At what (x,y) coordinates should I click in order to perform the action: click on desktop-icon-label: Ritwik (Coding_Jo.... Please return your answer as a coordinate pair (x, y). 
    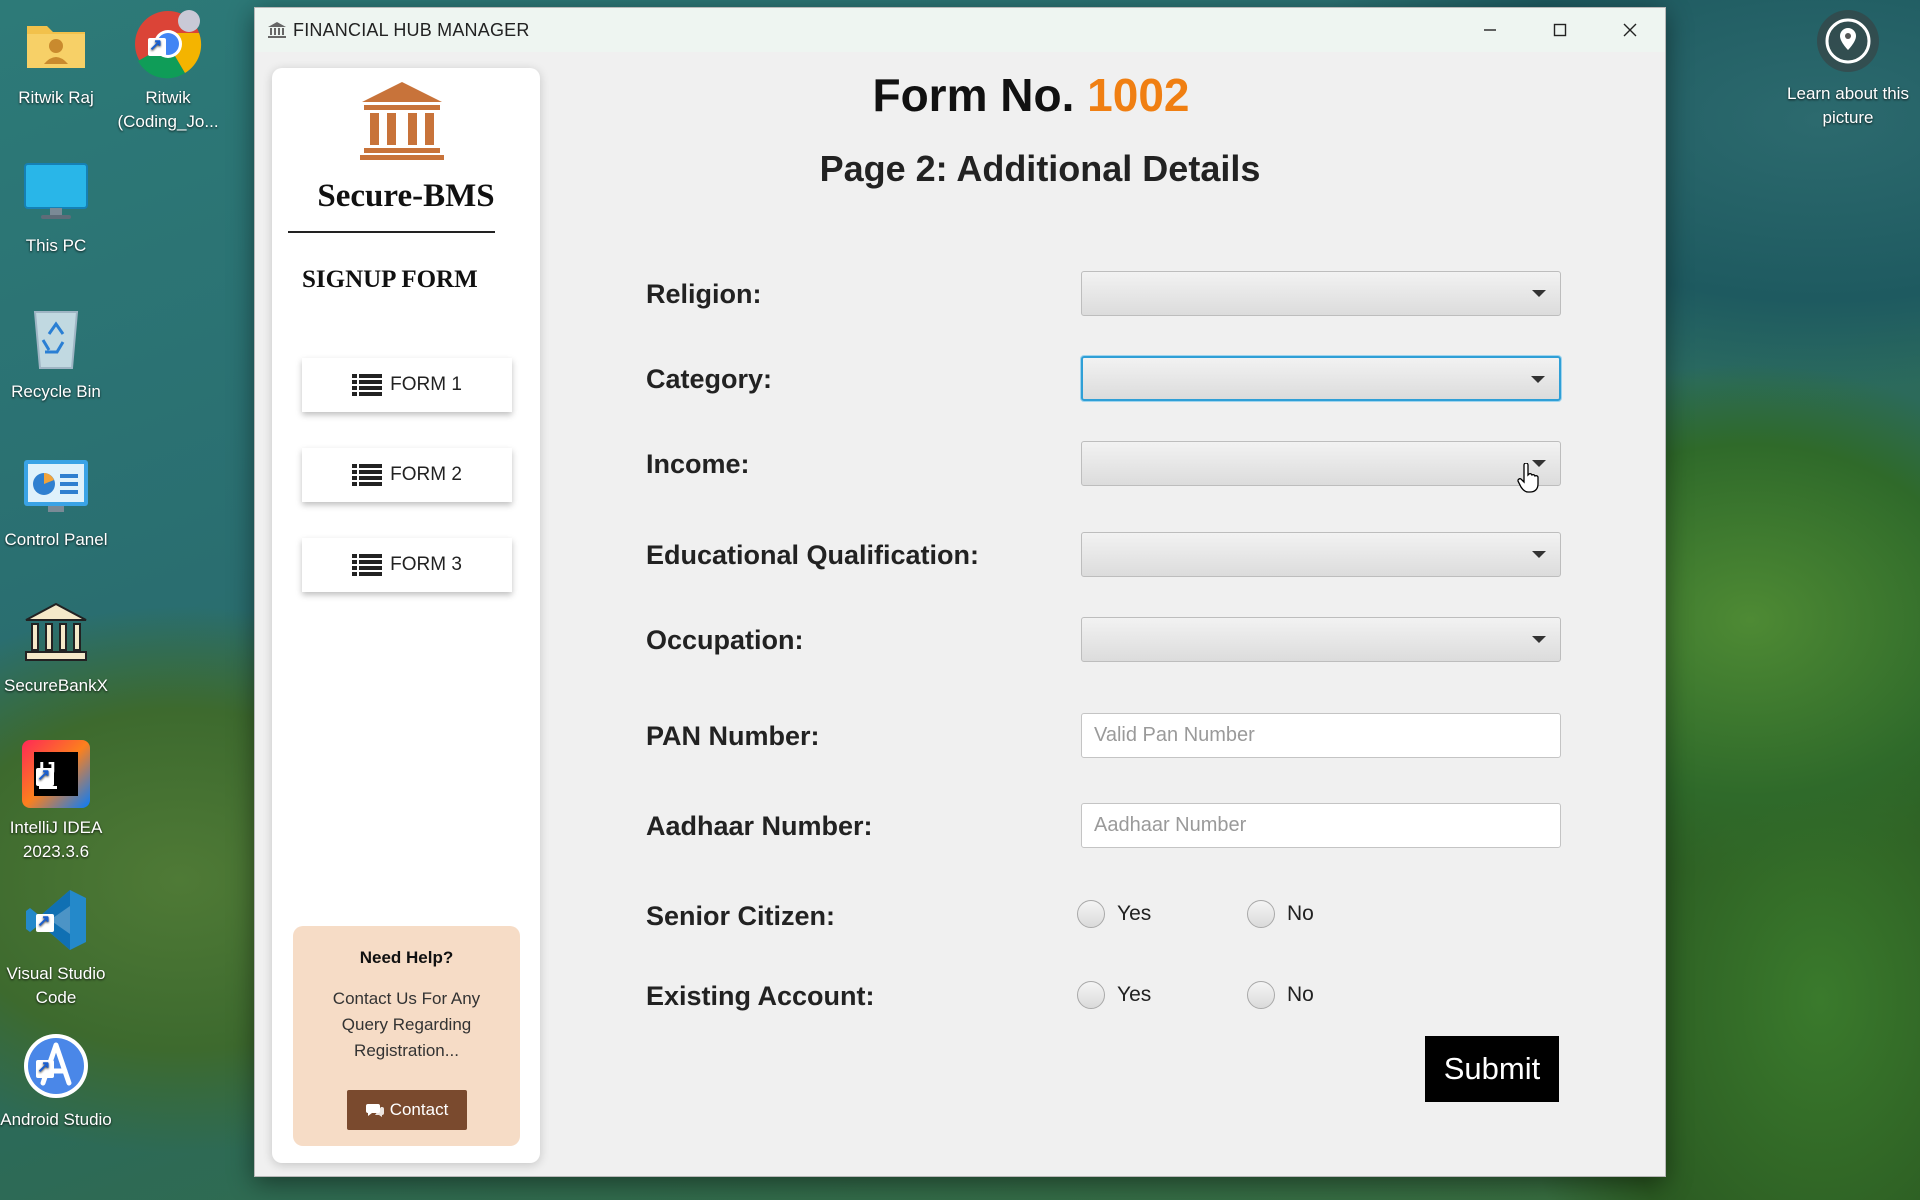
    Looking at the image, I should click on (168, 109).